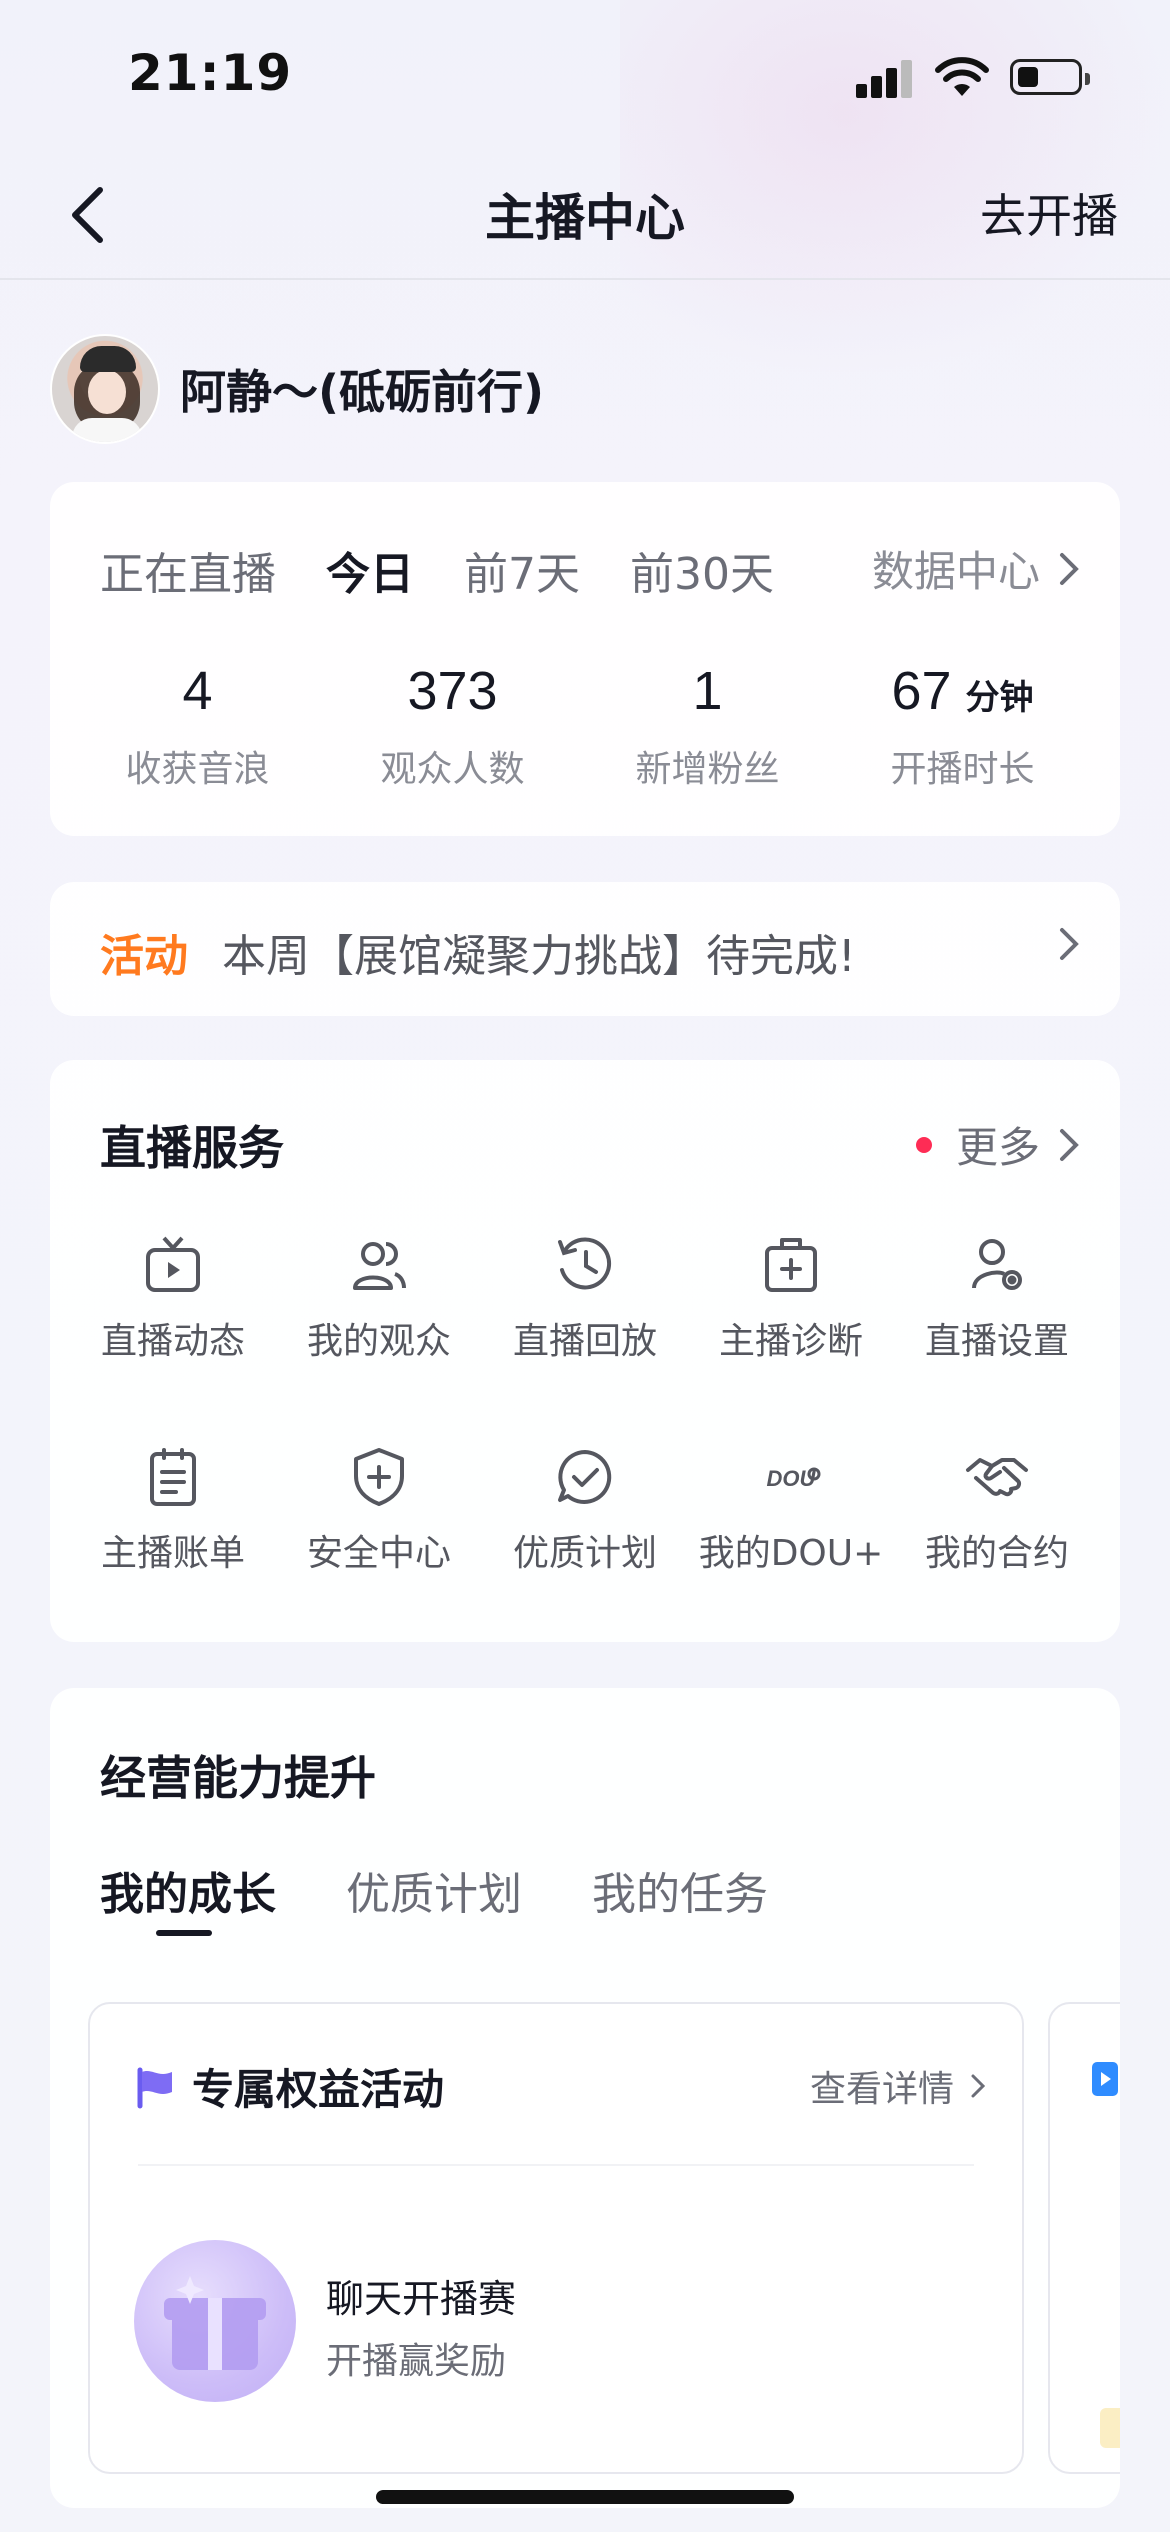 This screenshot has width=1170, height=2532. Describe the element at coordinates (197, 769) in the screenshot. I see `stat-label: 收获音浪` at that location.